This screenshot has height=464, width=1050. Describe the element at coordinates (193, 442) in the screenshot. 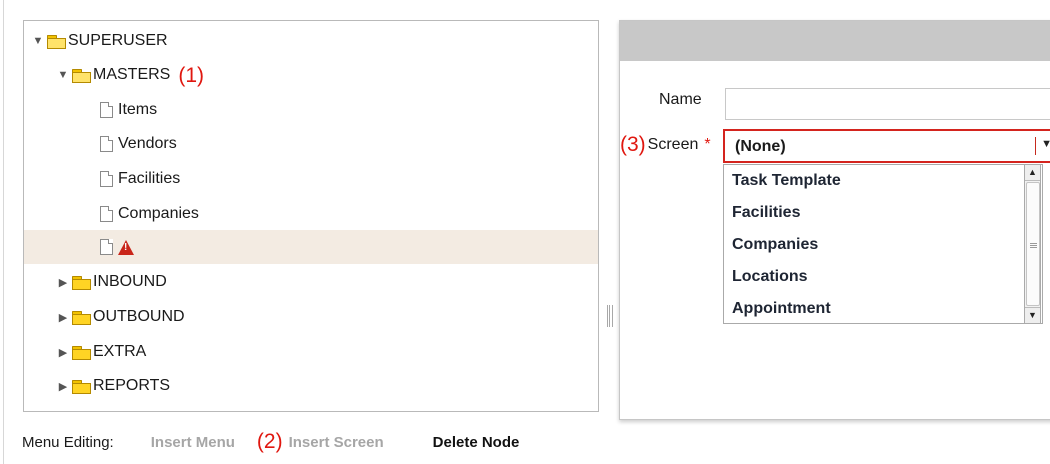

I see `insert-menu-button: Insert Menu` at that location.